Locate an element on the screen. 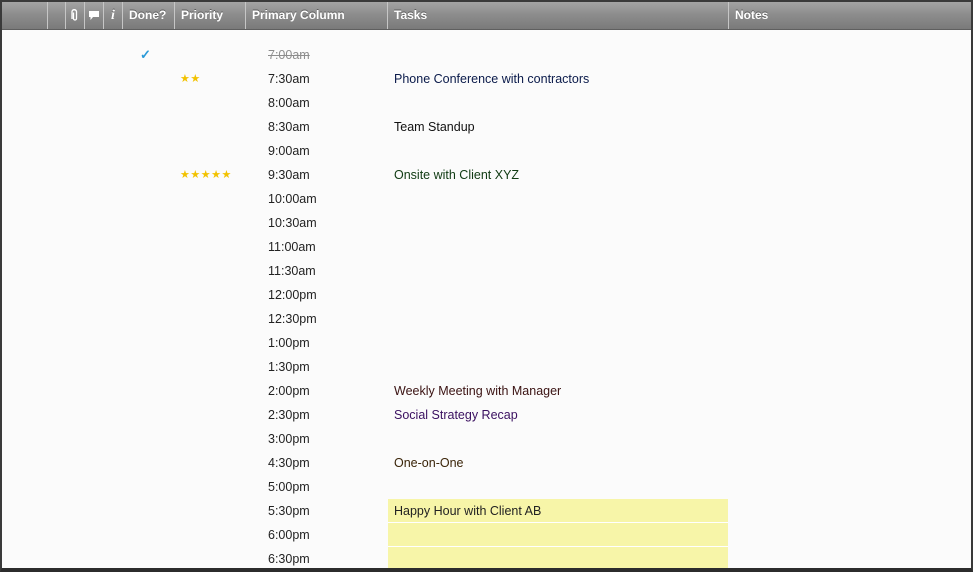 This screenshot has height=572, width=973. task-cell: One-on-One is located at coordinates (558, 463).